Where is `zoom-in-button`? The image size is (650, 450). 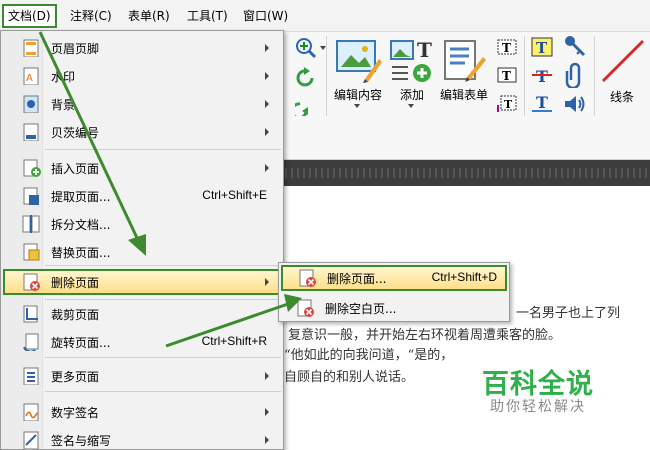 zoom-in-button is located at coordinates (306, 48).